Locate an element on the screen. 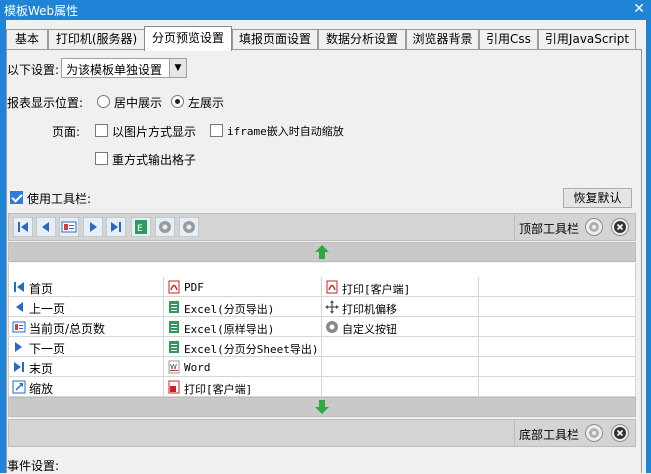 The image size is (651, 474). print-icon is located at coordinates (332, 287).